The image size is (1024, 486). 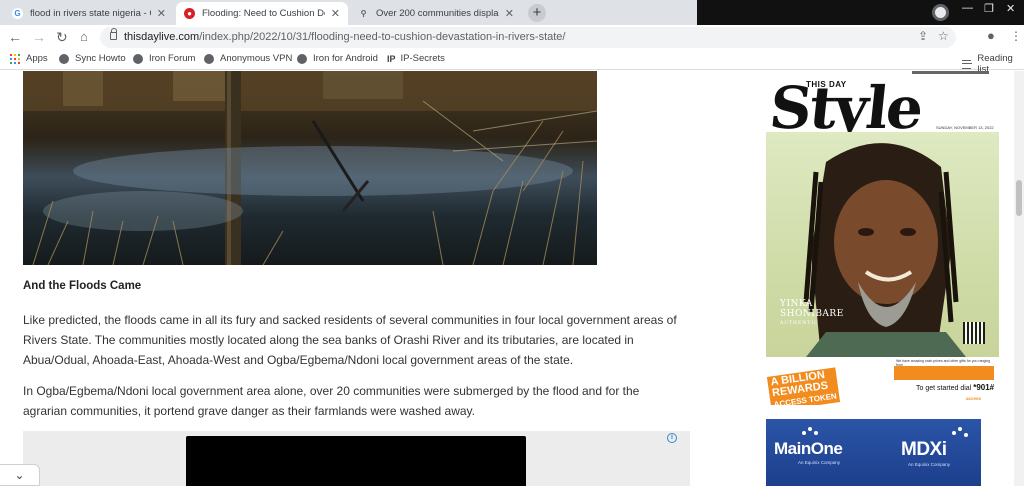 I want to click on lock-icon, so click(x=113, y=34).